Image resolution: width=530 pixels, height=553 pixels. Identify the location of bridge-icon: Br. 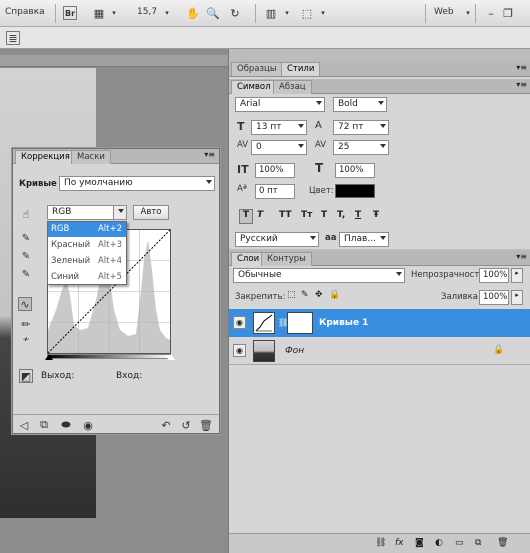
(70, 13).